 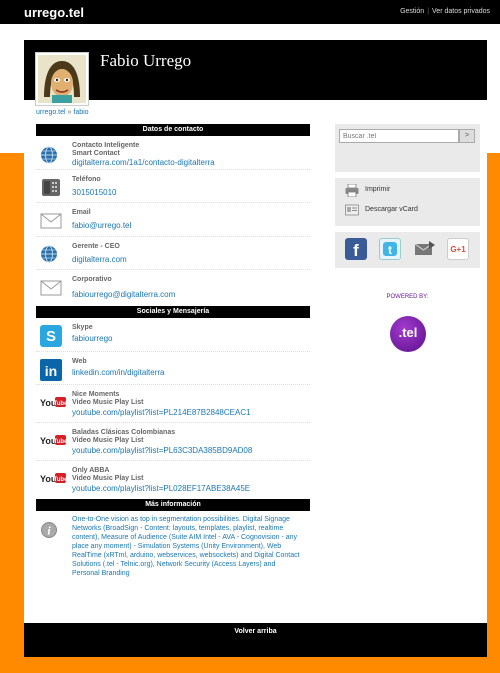 I want to click on social-title: Nice Moments Video Music Play List, so click(x=108, y=398).